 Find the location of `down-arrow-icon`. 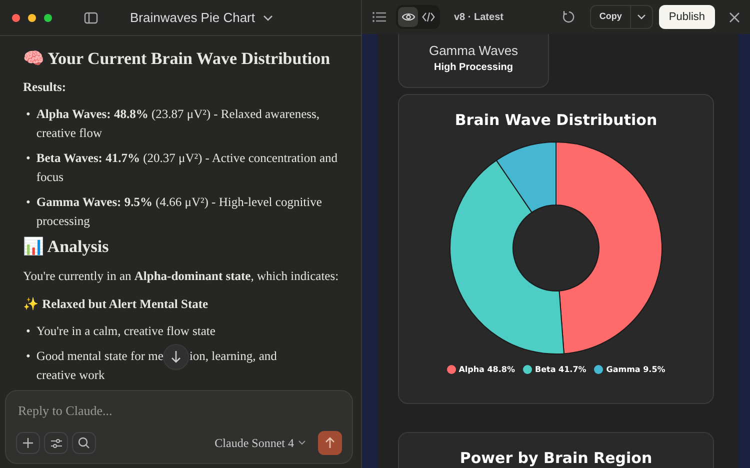

down-arrow-icon is located at coordinates (176, 357).